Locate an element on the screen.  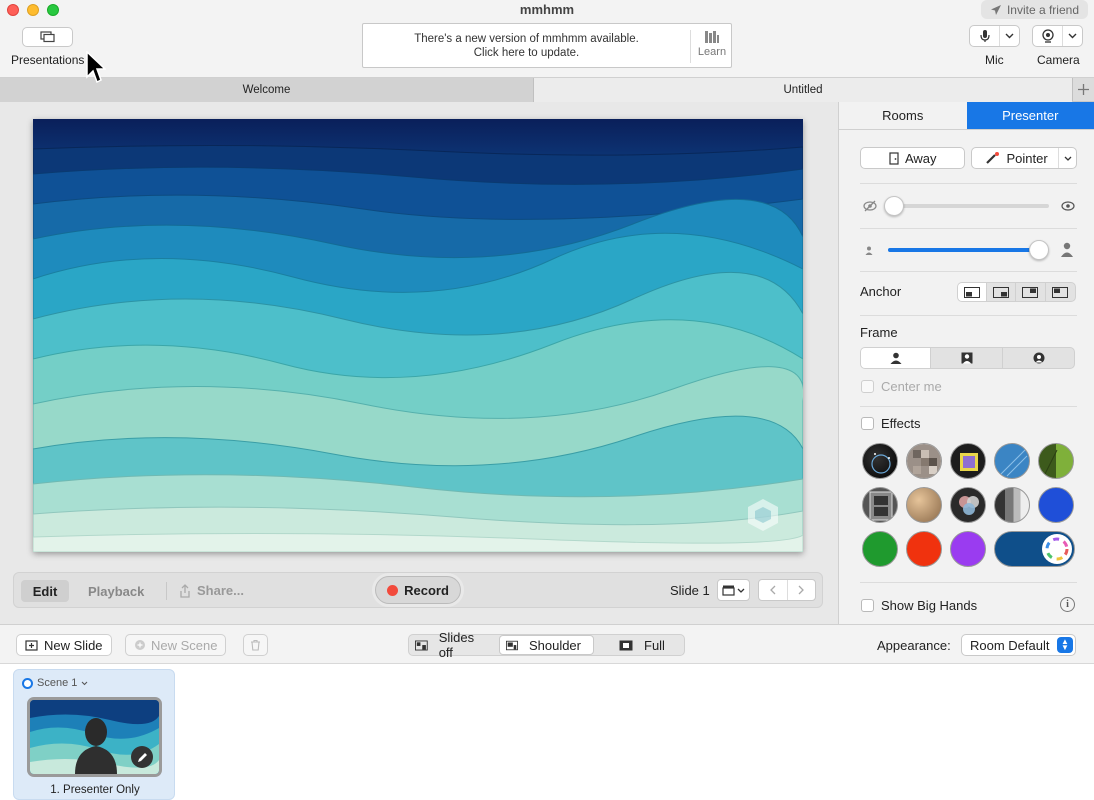
size-slider-fill is located at coordinates (964, 250).